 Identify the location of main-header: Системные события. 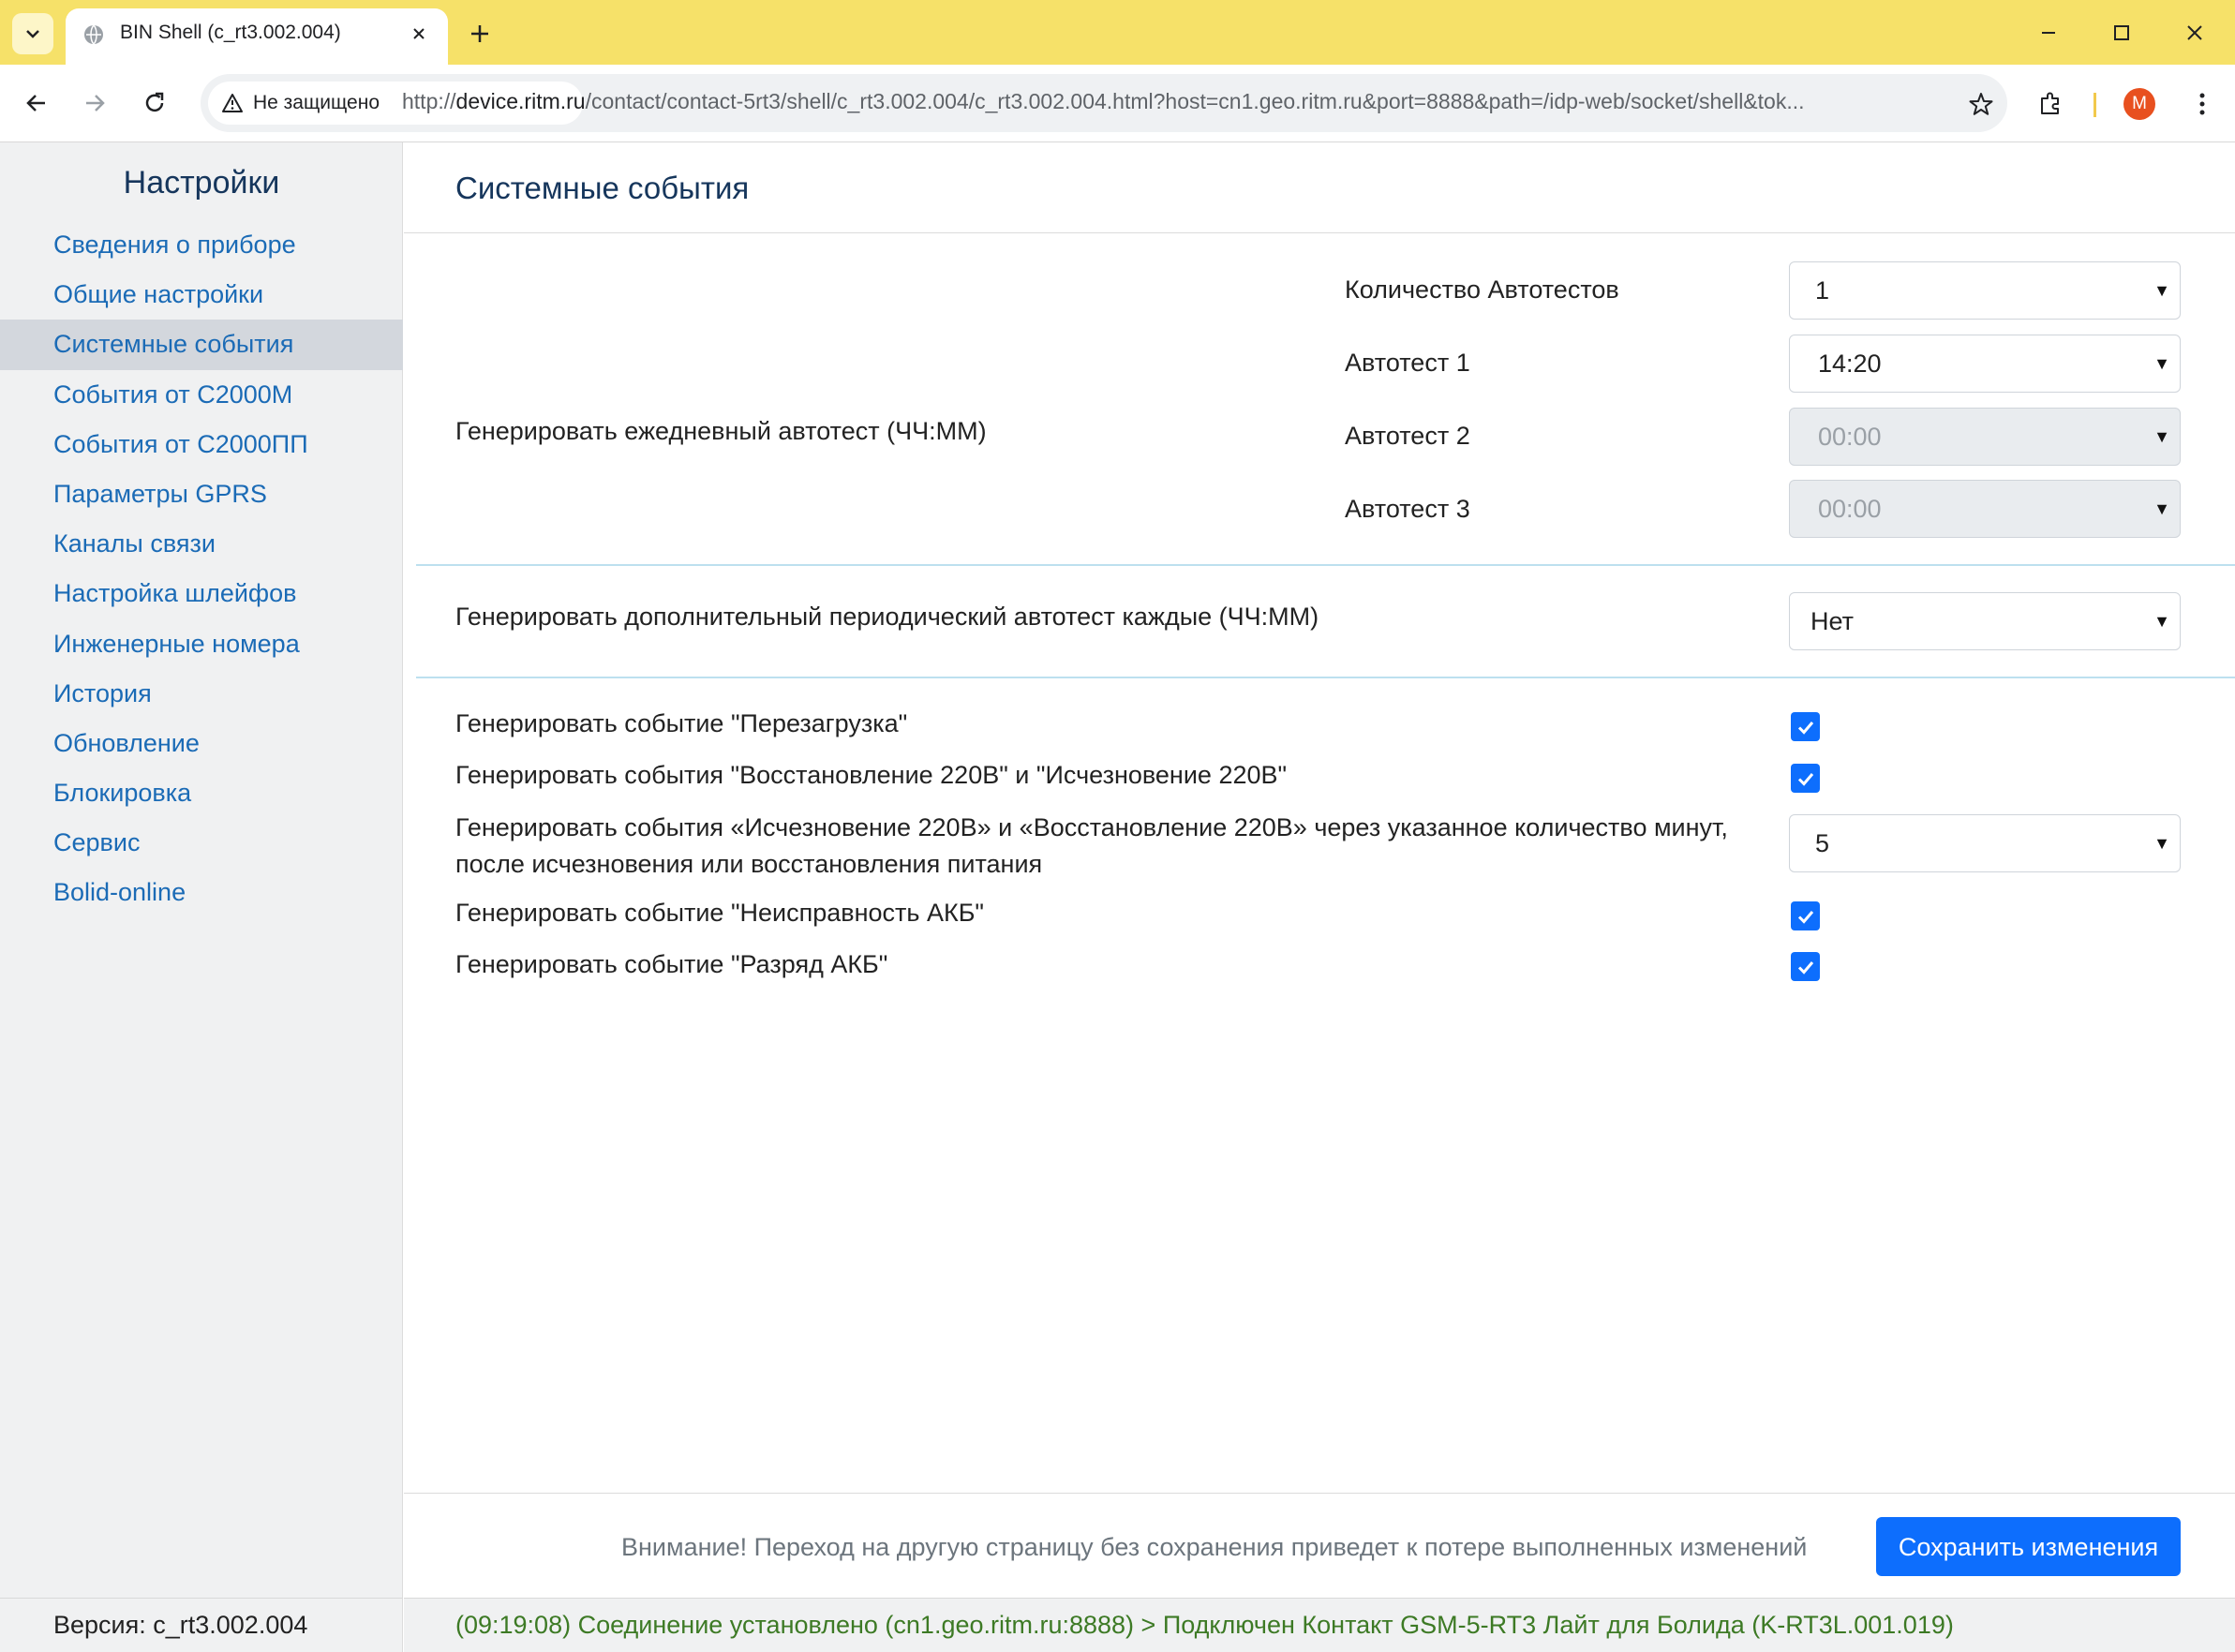
(1319, 187).